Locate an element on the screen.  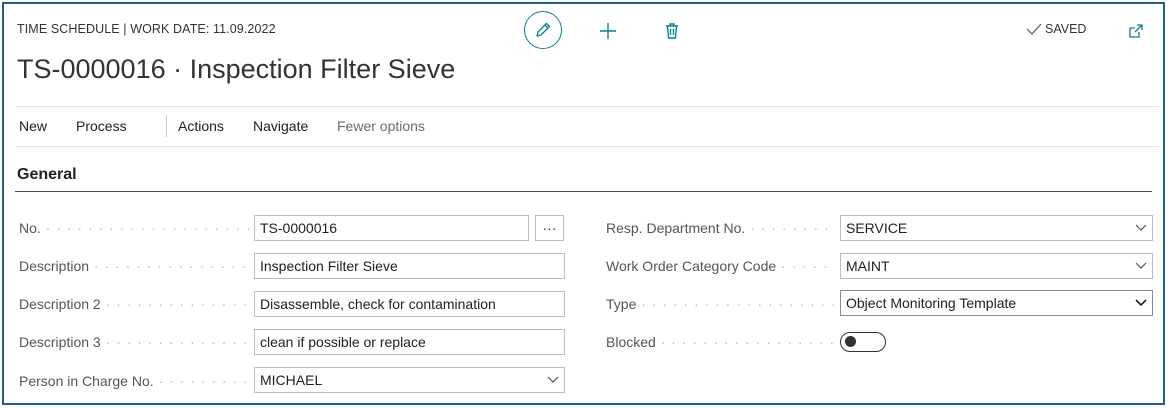
label-description-2: Description 2 is located at coordinates (134, 304).